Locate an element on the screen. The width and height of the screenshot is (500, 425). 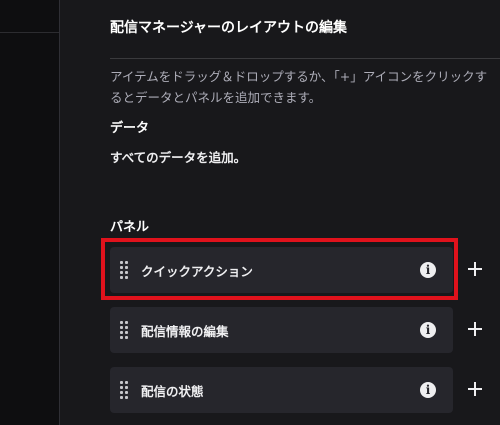
main-content-area is located at coordinates (29, 212).